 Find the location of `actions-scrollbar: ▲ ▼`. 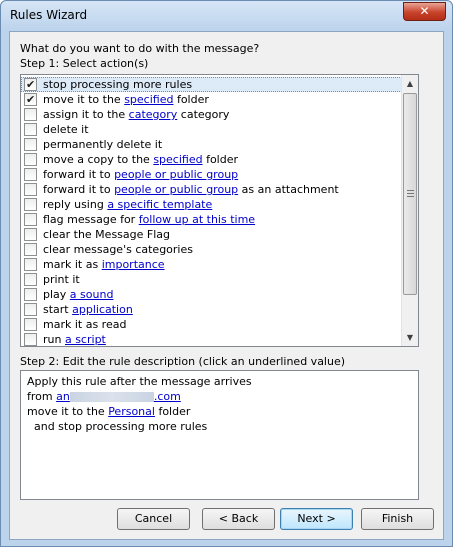

actions-scrollbar: ▲ ▼ is located at coordinates (409, 210).